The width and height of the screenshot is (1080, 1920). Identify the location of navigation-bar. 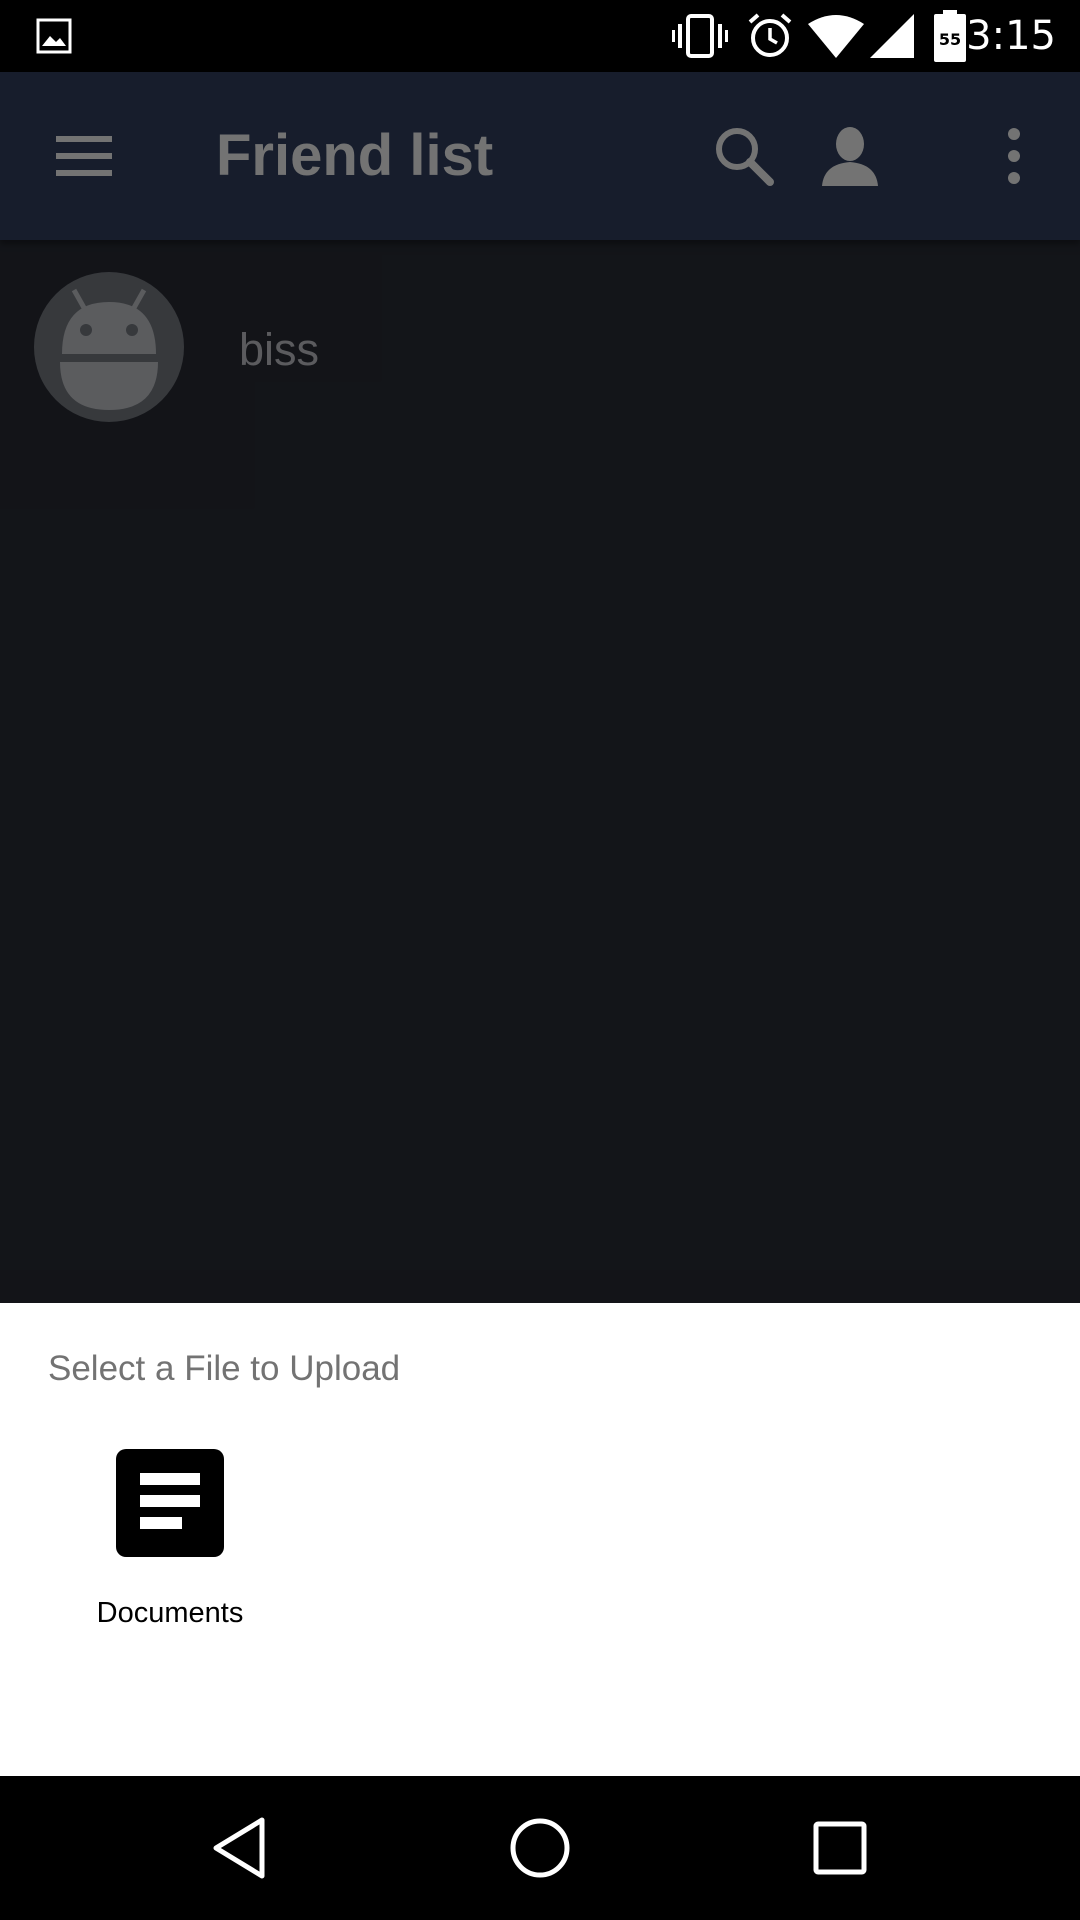
(540, 1848).